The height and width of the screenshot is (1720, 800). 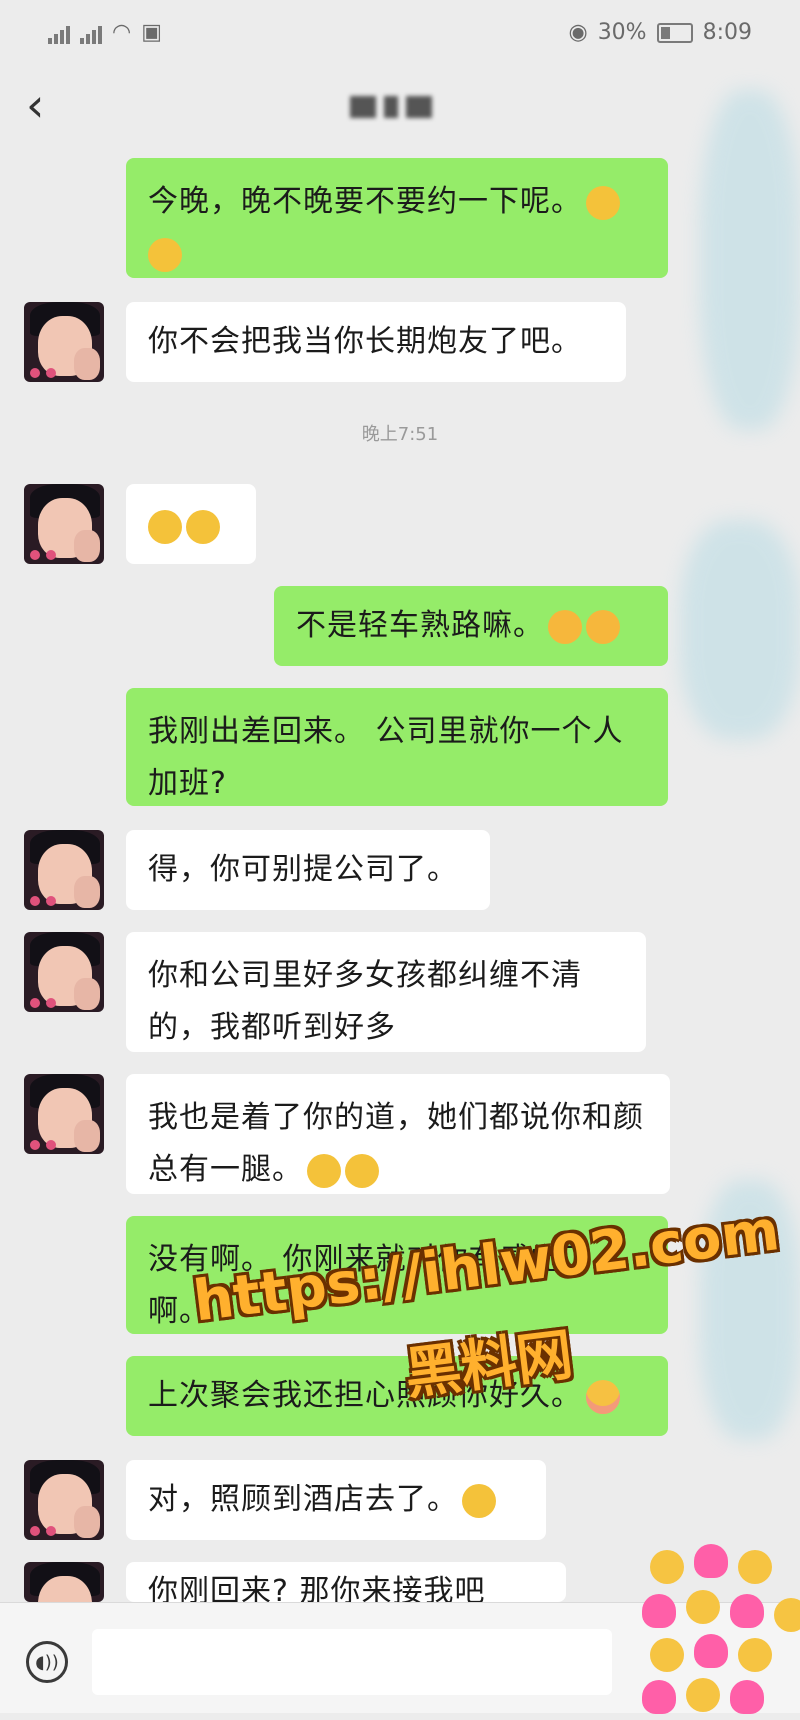 I want to click on clock: 8:09, so click(x=727, y=32).